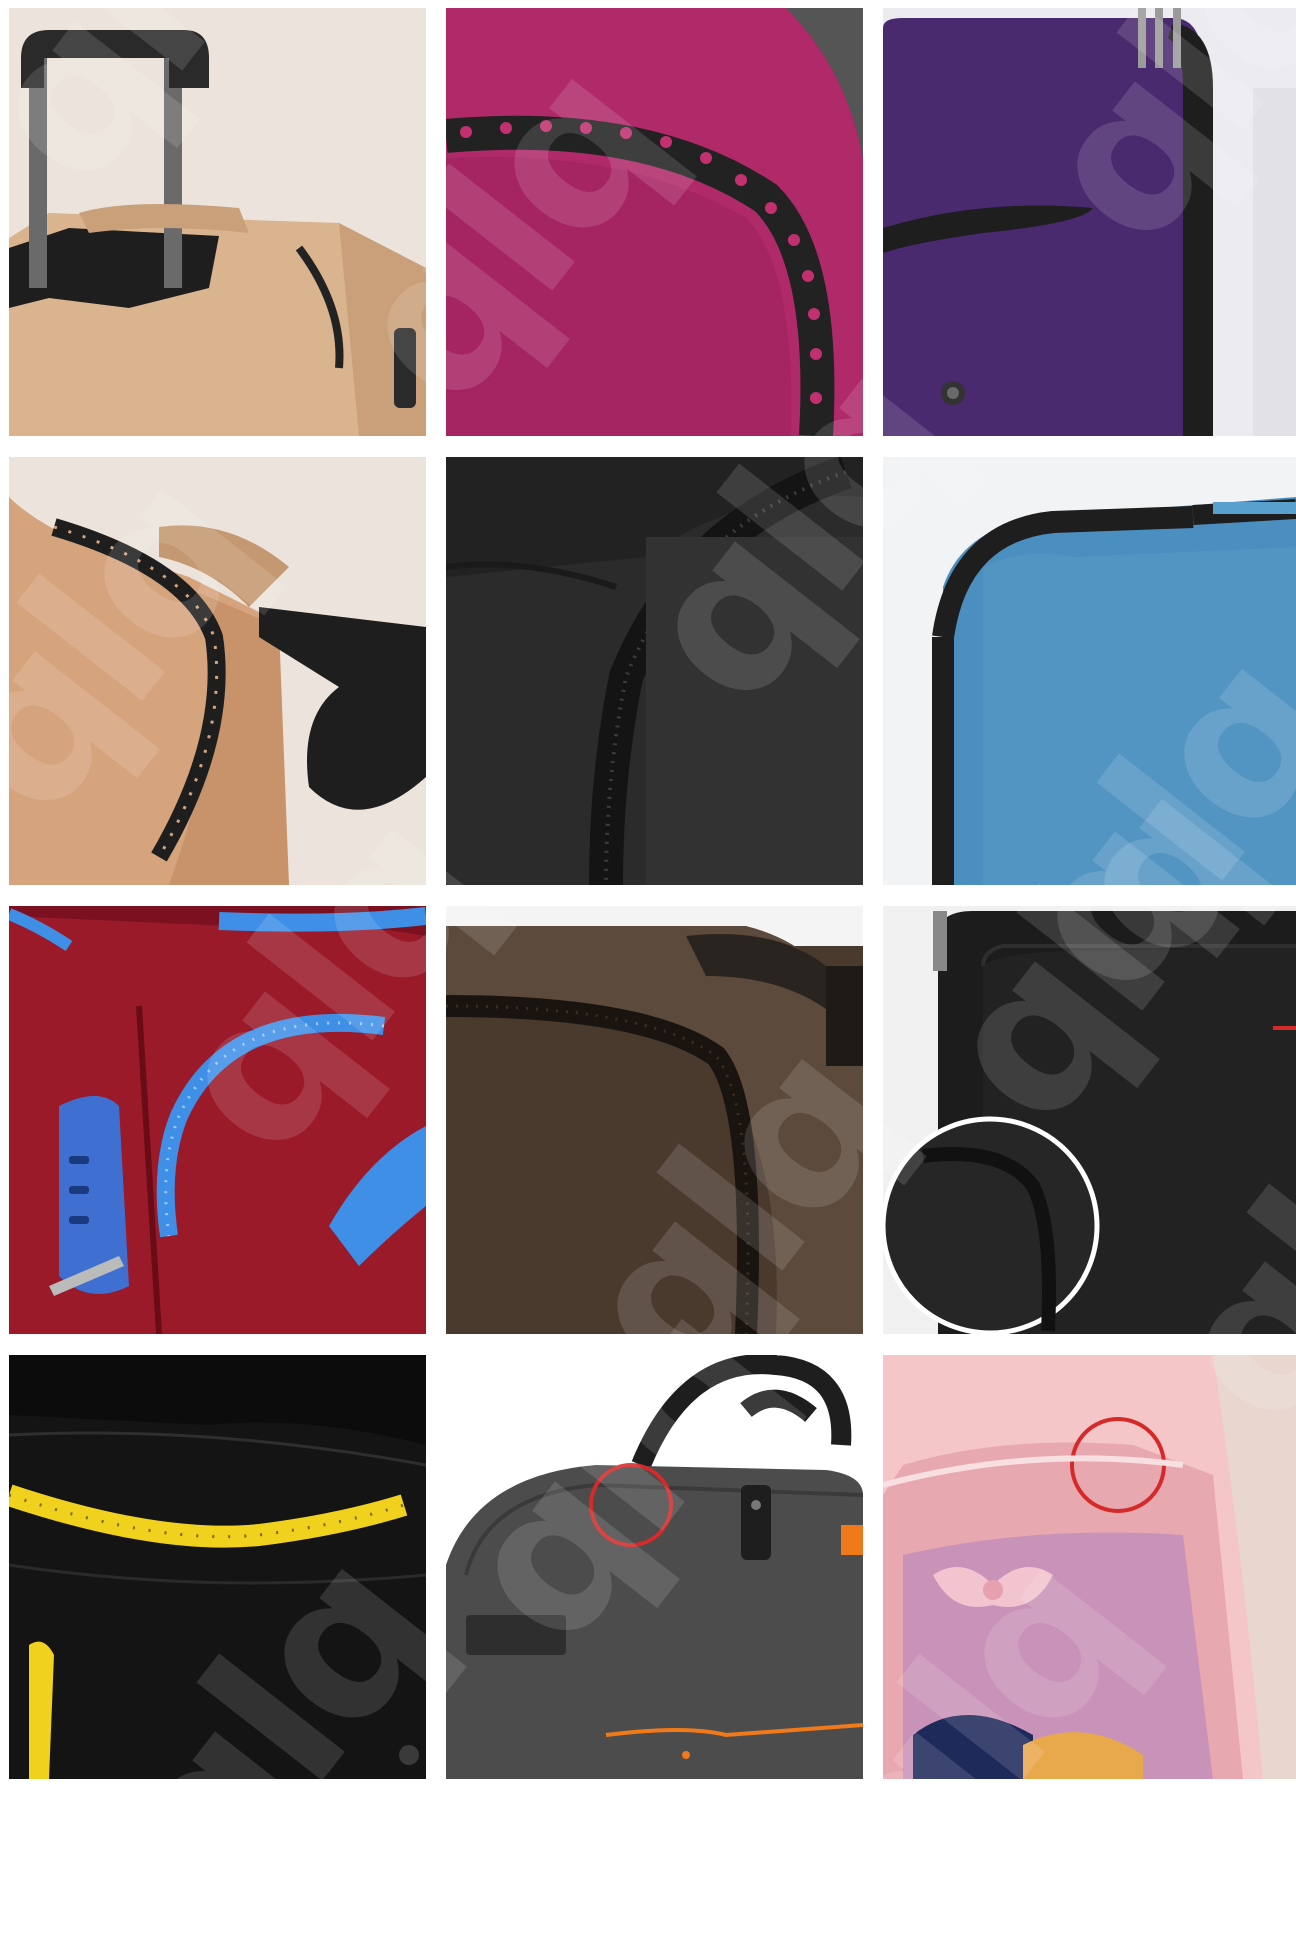  I want to click on photo-purple-suitcase-side, so click(1089, 222).